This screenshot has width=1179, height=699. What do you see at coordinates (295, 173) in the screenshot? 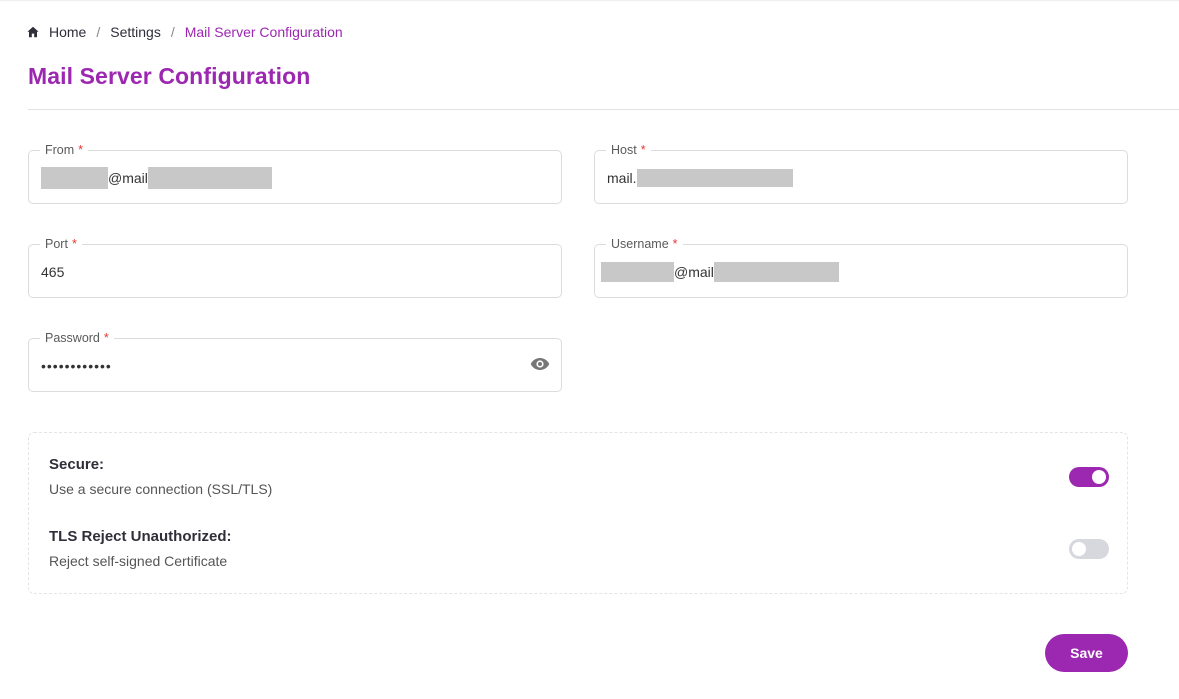
I see `from-field: From * @mail` at bounding box center [295, 173].